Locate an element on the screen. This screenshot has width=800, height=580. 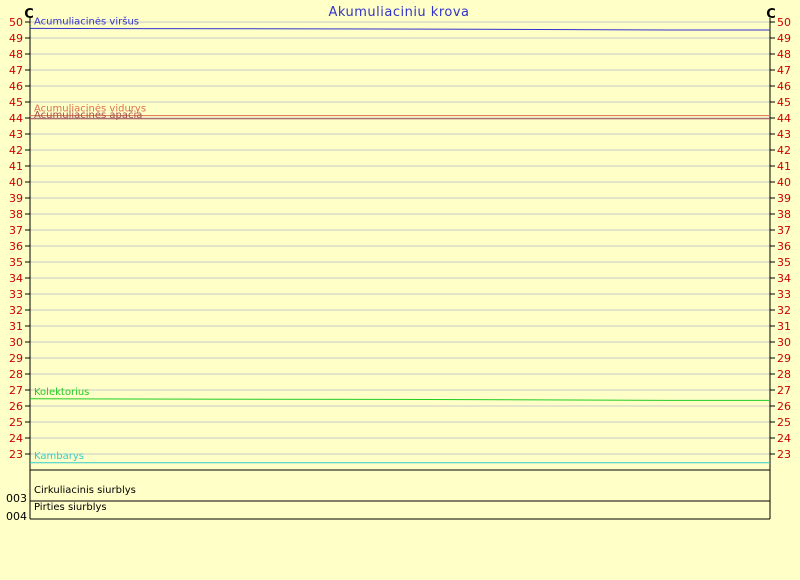
y-tick-label-right: 35 is located at coordinates (784, 262).